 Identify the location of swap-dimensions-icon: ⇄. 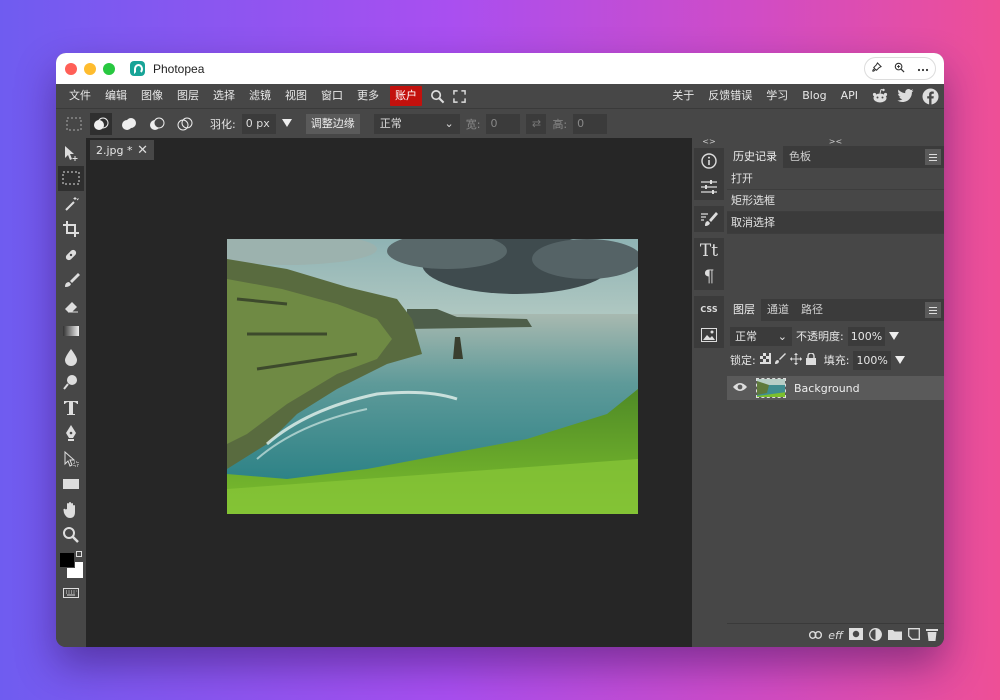
(536, 123).